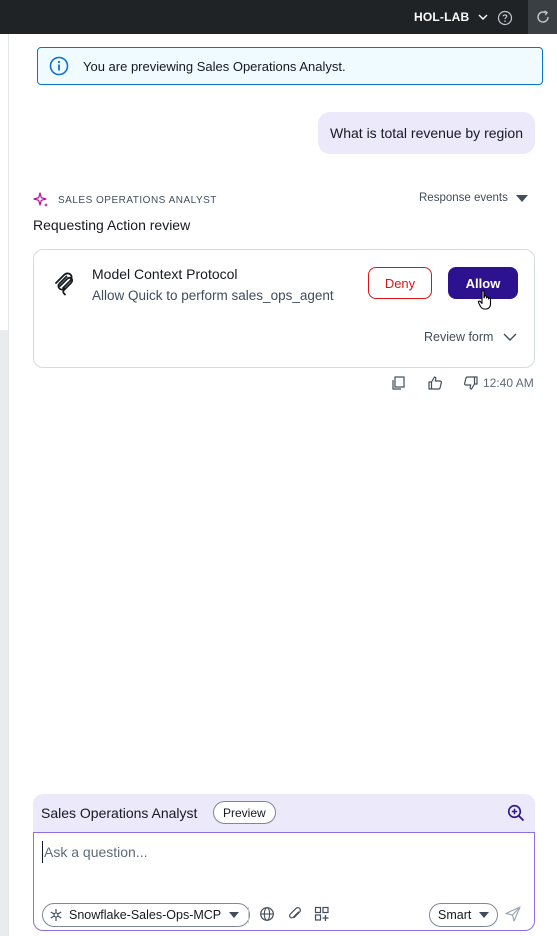 The image size is (557, 936). I want to click on agent-header: SALES OPERATIONS ANALYST, so click(125, 200).